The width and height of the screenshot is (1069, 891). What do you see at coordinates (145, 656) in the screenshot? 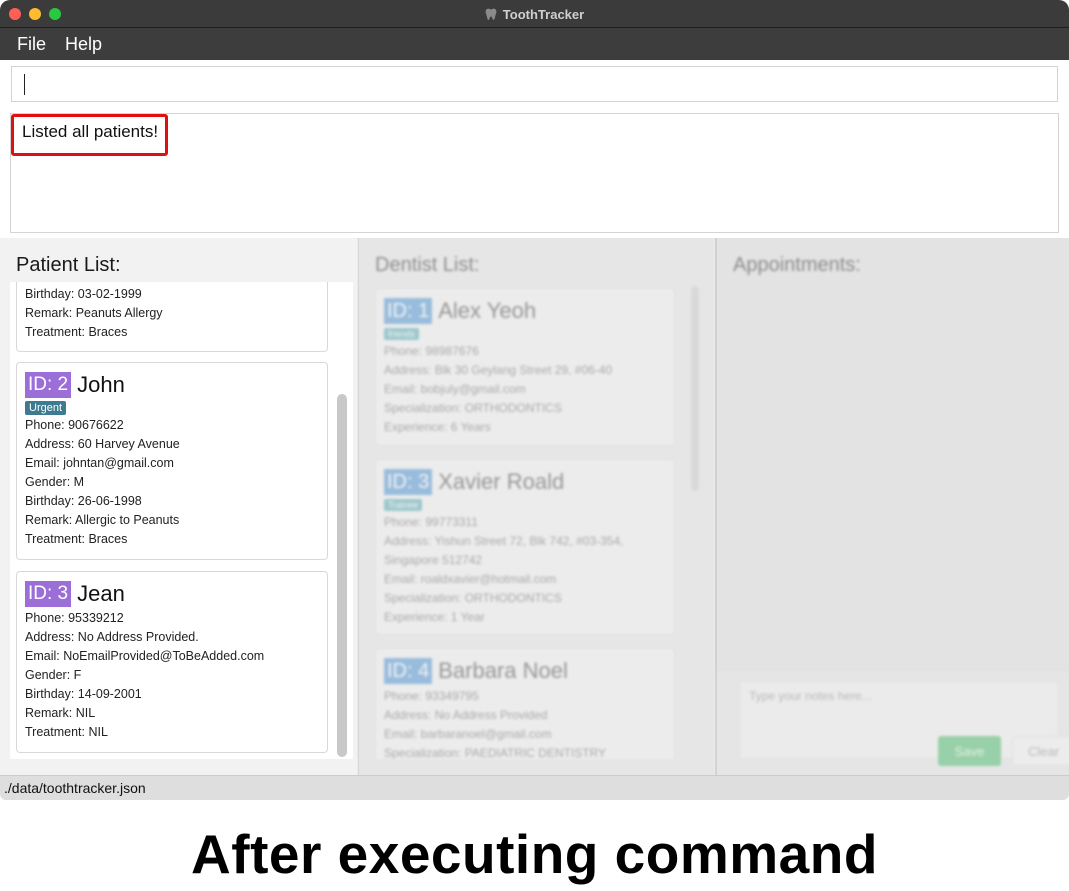
I see `patient-email: Email: NoEmailProvided@ToBeAdded.com` at bounding box center [145, 656].